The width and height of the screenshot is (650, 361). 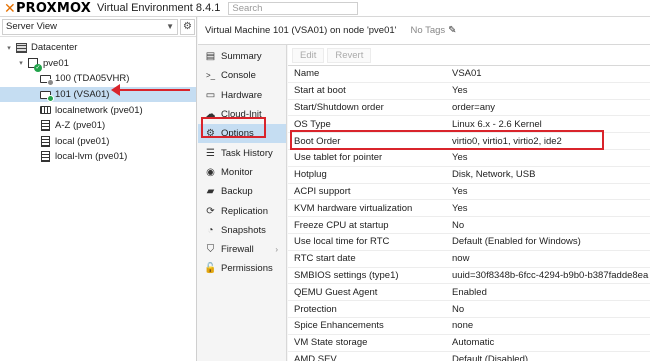 I want to click on chevron-down-icon: ▼, so click(x=170, y=26).